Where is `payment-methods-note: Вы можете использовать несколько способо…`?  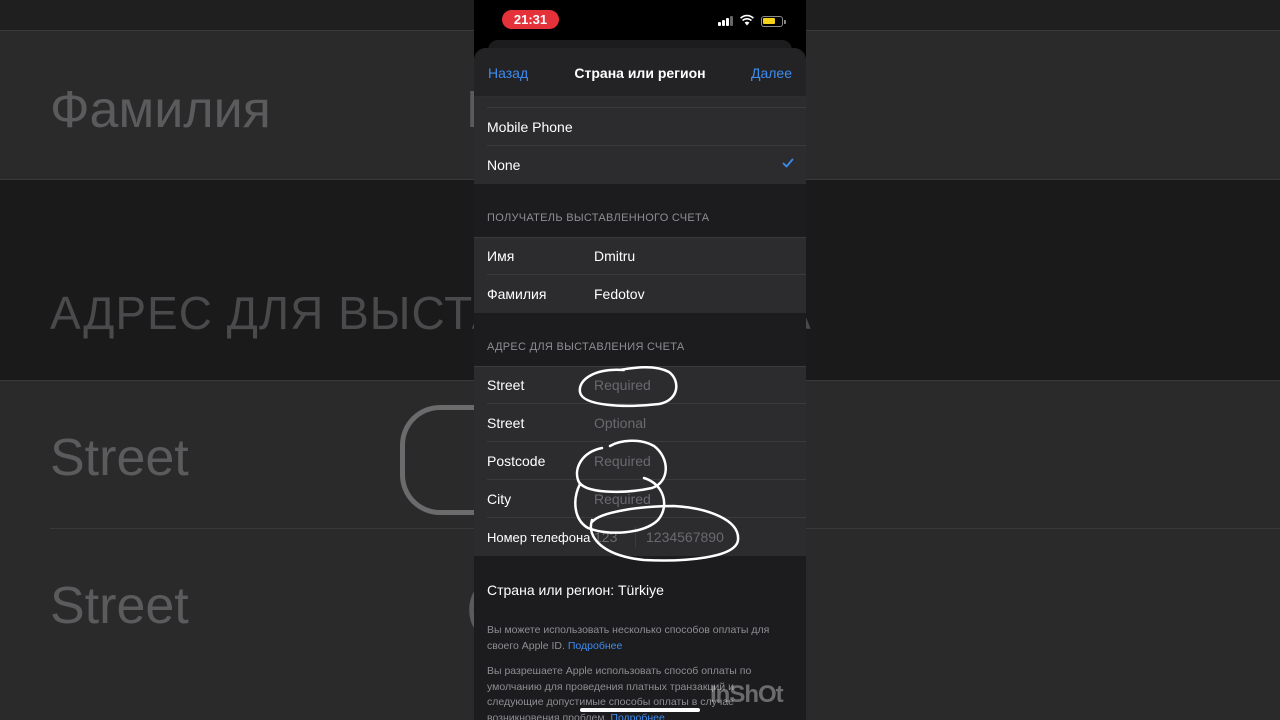
payment-methods-note: Вы можете использовать несколько способо… is located at coordinates (637, 638).